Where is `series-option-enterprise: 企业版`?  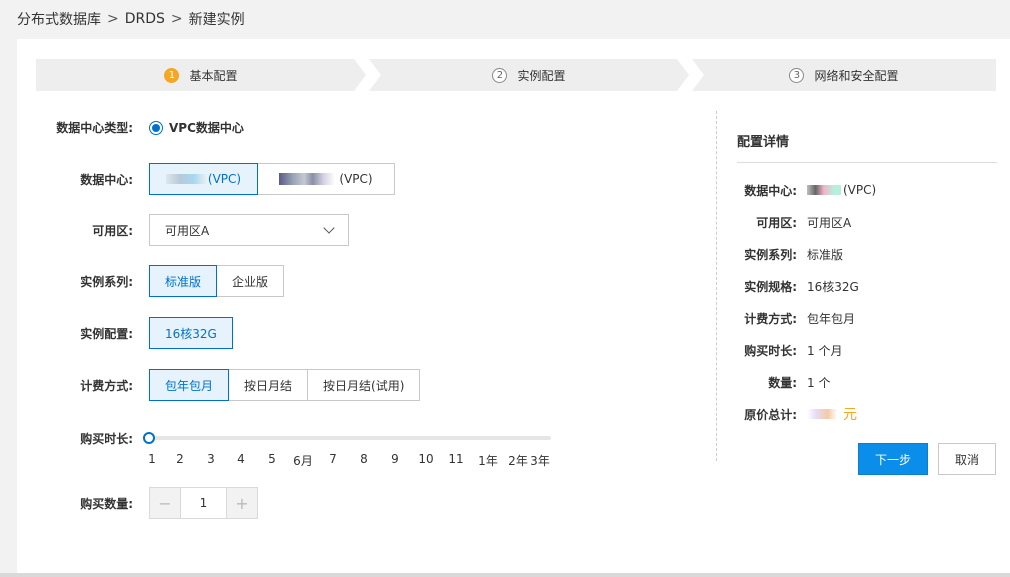 series-option-enterprise: 企业版 is located at coordinates (250, 281).